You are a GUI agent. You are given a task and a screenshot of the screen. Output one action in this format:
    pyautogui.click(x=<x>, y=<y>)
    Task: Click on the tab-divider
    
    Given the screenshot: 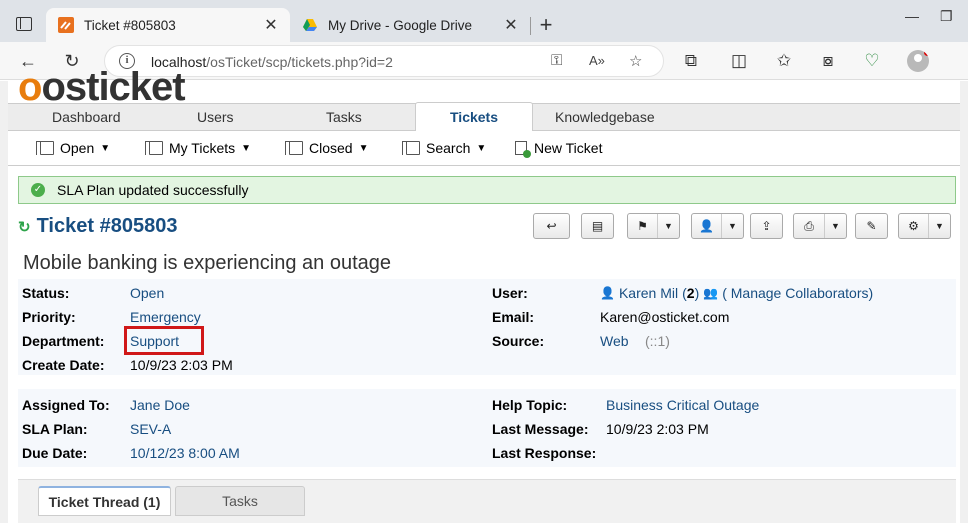 What is the action you would take?
    pyautogui.click(x=530, y=26)
    